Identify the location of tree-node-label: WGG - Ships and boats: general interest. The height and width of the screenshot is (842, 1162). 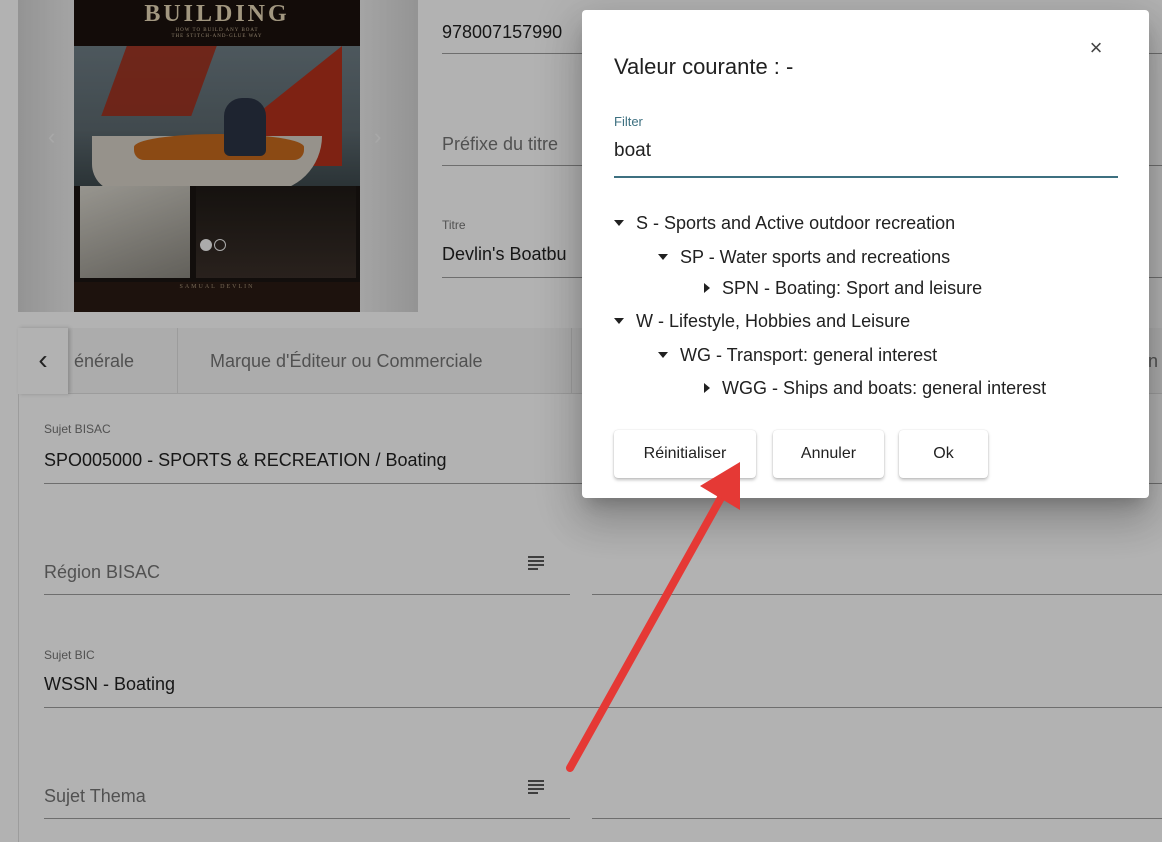
(884, 388).